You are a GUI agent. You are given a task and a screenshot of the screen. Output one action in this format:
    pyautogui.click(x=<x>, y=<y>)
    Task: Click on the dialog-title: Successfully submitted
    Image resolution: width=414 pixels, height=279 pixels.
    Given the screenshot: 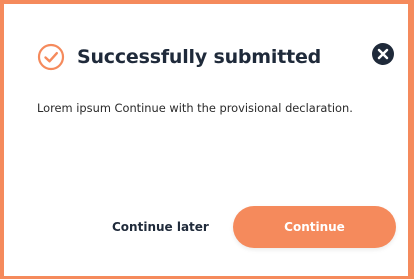 What is the action you would take?
    pyautogui.click(x=199, y=57)
    